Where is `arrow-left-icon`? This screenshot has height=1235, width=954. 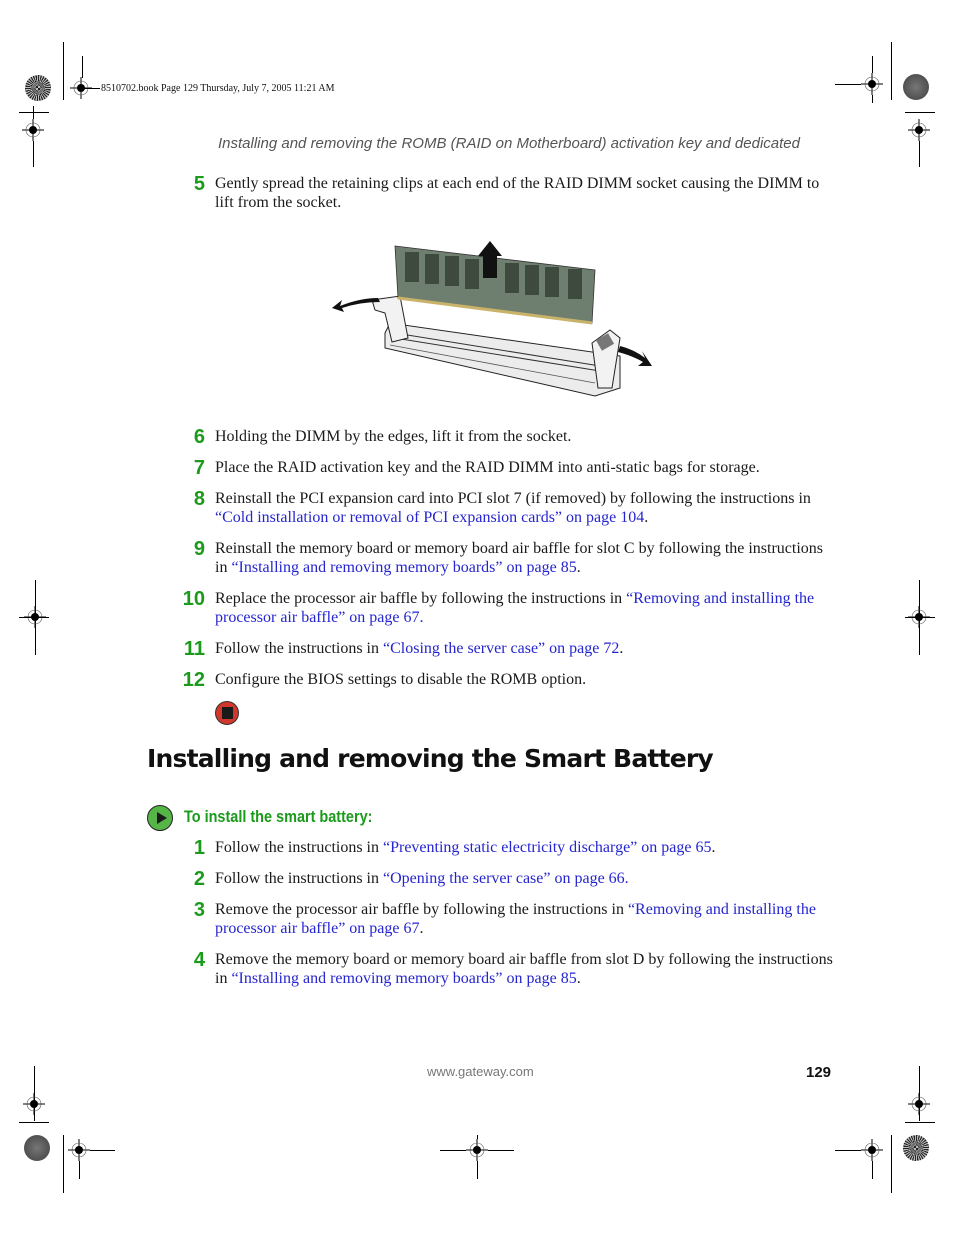 arrow-left-icon is located at coordinates (356, 305).